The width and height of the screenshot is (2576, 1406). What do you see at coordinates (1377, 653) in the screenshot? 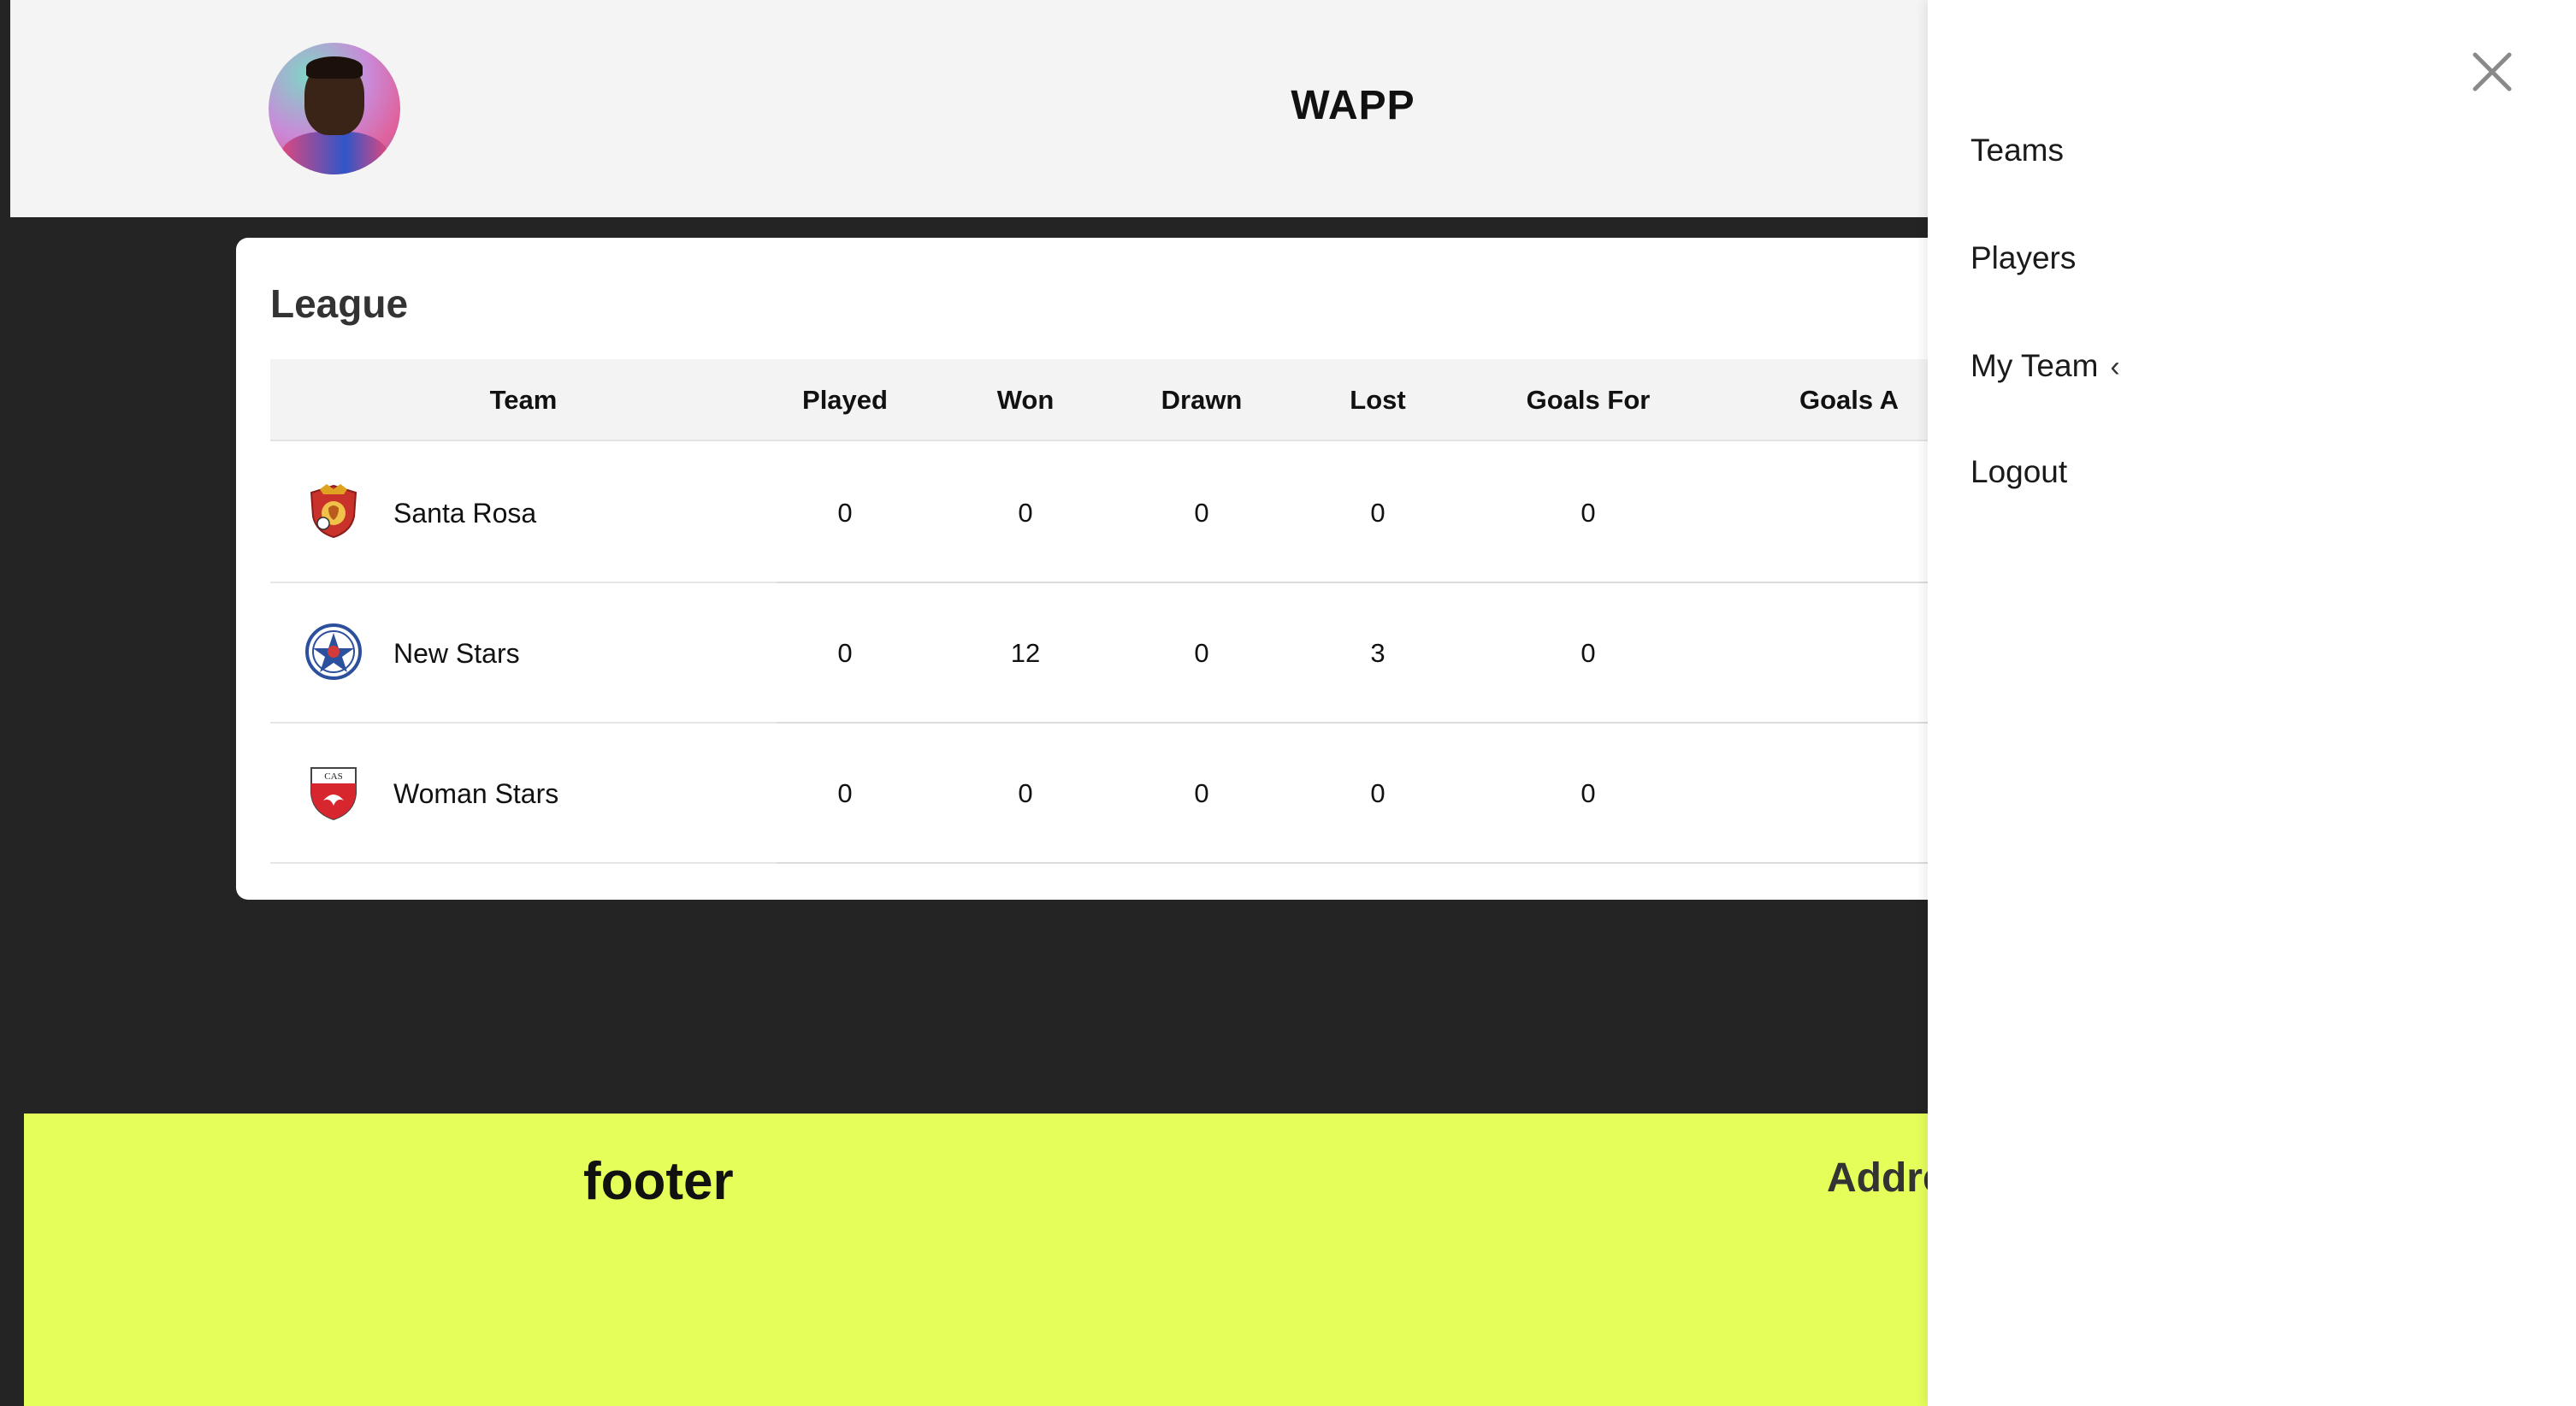
I see `cell-lost: 3` at bounding box center [1377, 653].